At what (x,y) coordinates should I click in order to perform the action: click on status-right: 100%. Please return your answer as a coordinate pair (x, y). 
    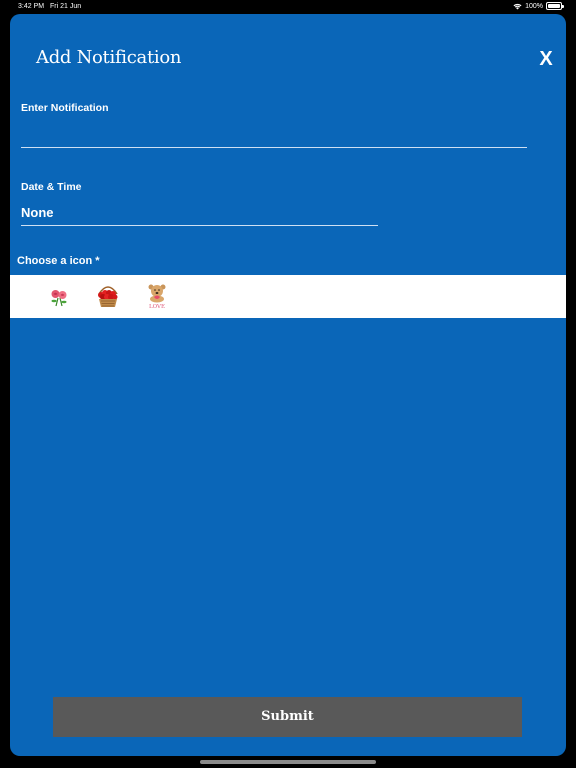
    Looking at the image, I should click on (538, 6).